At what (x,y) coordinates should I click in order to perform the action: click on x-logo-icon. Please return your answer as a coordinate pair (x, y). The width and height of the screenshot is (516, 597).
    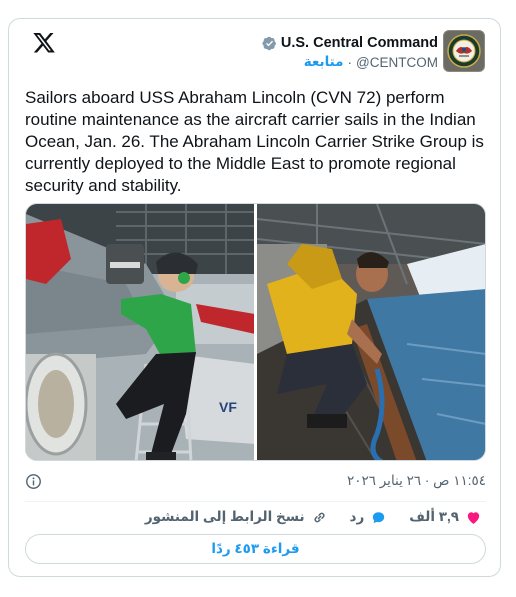
    Looking at the image, I should click on (44, 43).